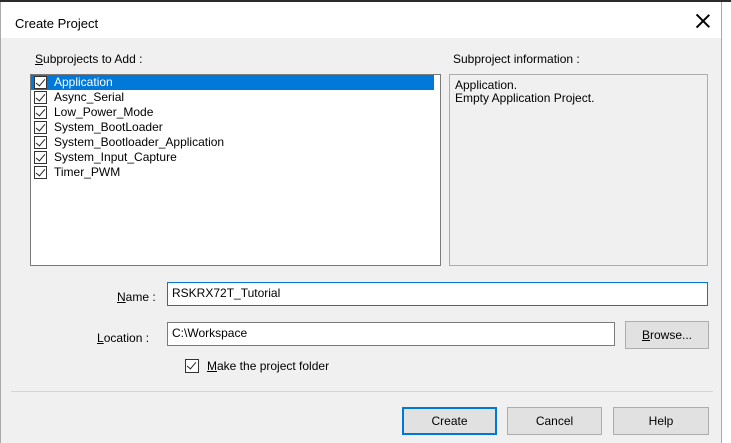 This screenshot has height=443, width=731. What do you see at coordinates (89, 97) in the screenshot?
I see `list-item-label: Async_Serial` at bounding box center [89, 97].